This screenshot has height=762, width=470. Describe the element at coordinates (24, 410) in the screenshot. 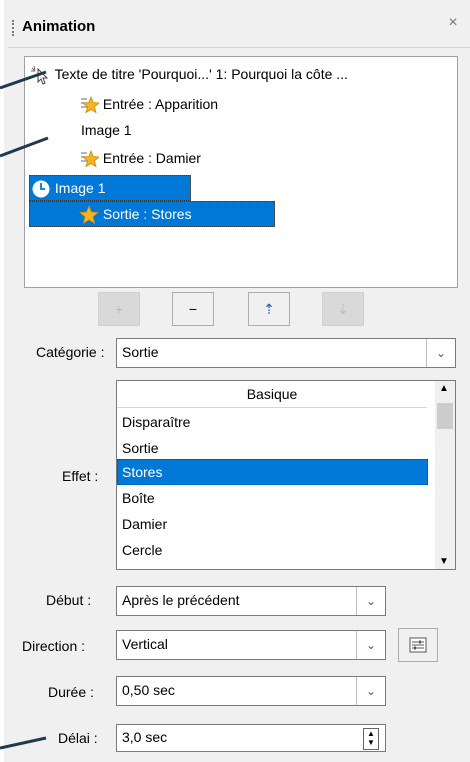

I see `callout-lines` at that location.